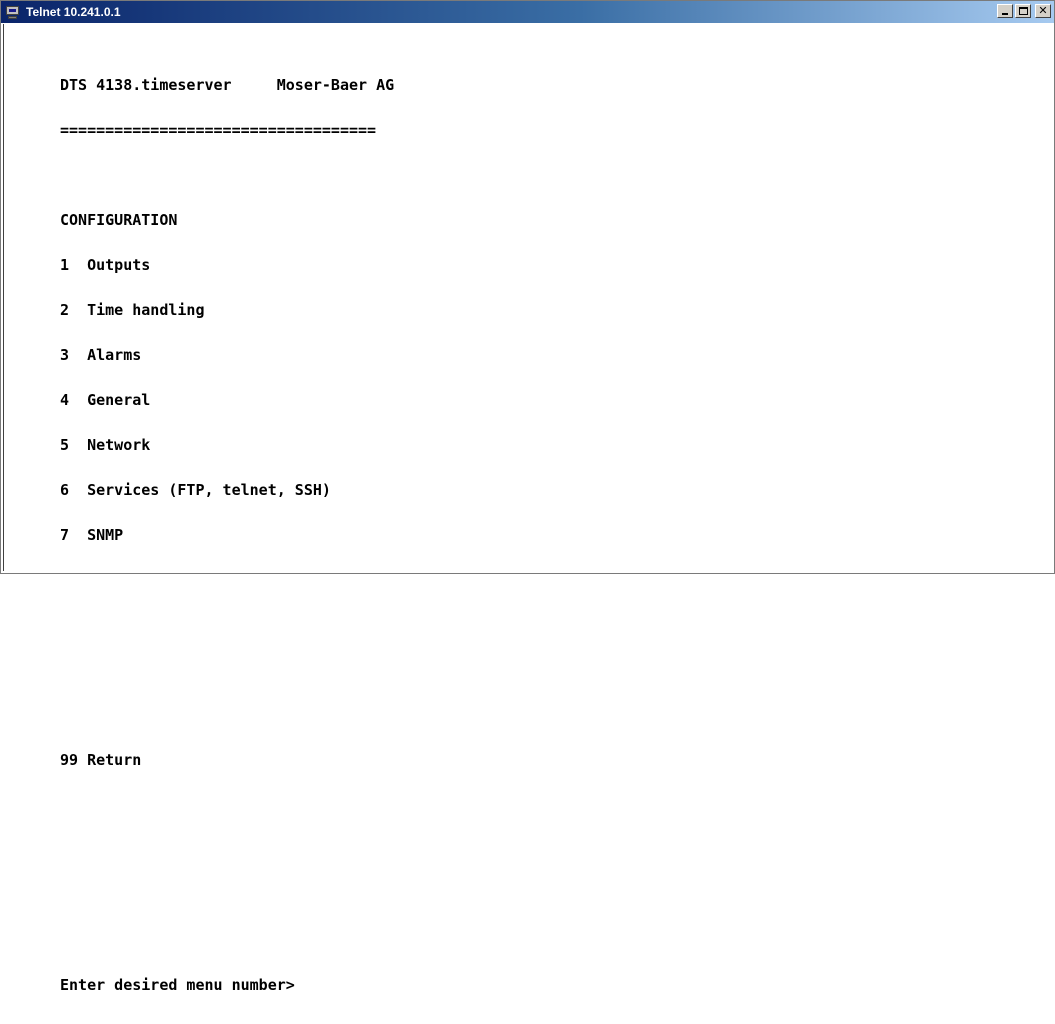  I want to click on maximize-icon, so click(1023, 11).